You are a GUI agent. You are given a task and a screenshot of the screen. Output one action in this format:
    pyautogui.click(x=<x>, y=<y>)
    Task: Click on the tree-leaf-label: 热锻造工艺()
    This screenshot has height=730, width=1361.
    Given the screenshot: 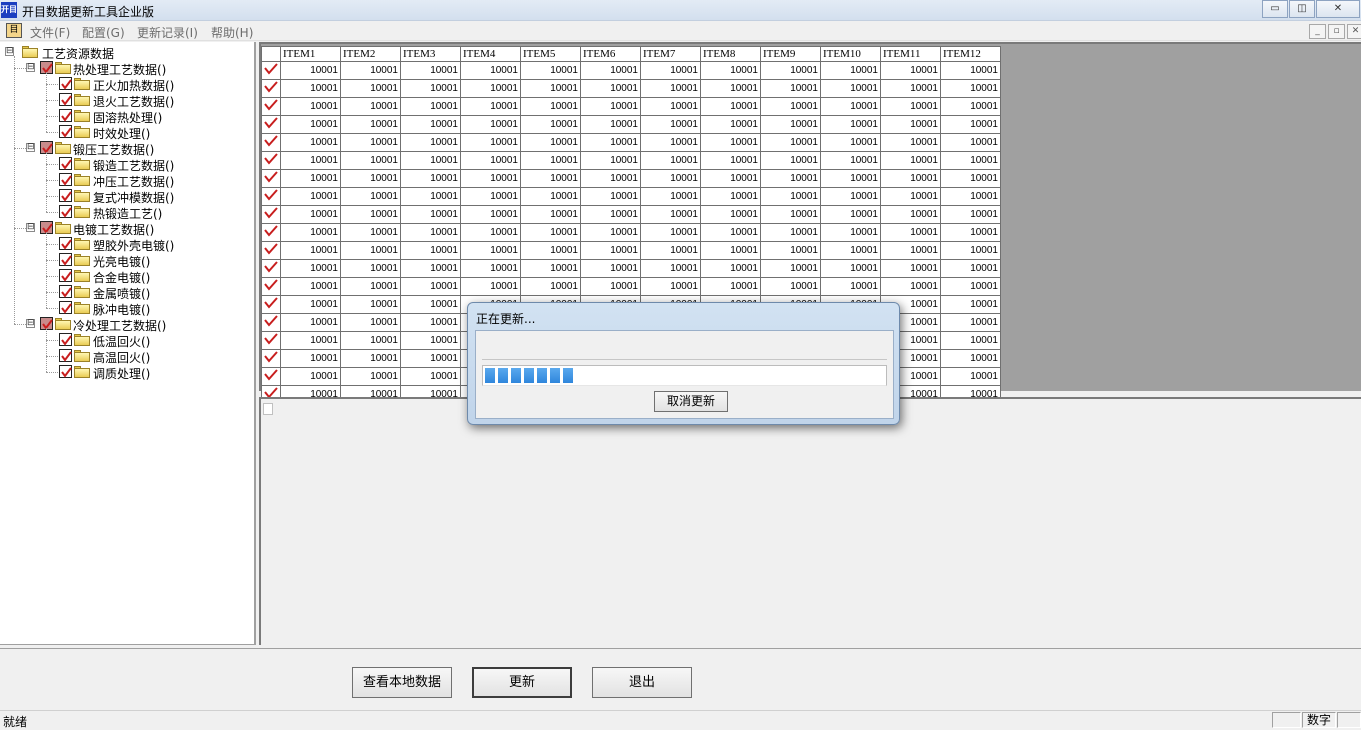 What is the action you would take?
    pyautogui.click(x=127, y=213)
    